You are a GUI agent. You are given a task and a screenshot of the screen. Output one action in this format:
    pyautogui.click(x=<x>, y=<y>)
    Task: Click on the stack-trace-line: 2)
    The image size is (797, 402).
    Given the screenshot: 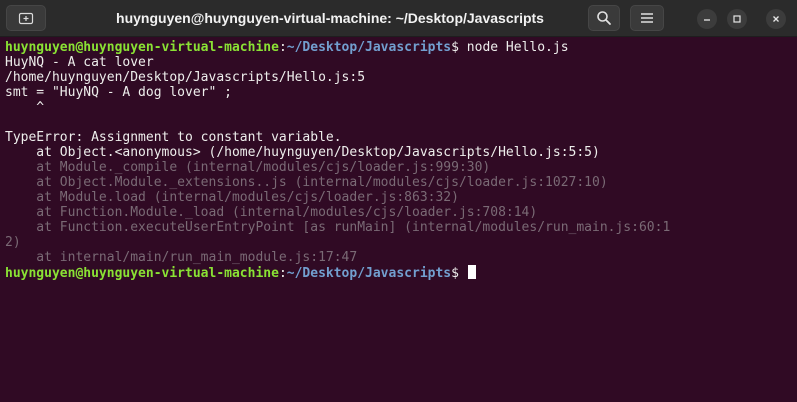 What is the action you would take?
    pyautogui.click(x=13, y=242)
    